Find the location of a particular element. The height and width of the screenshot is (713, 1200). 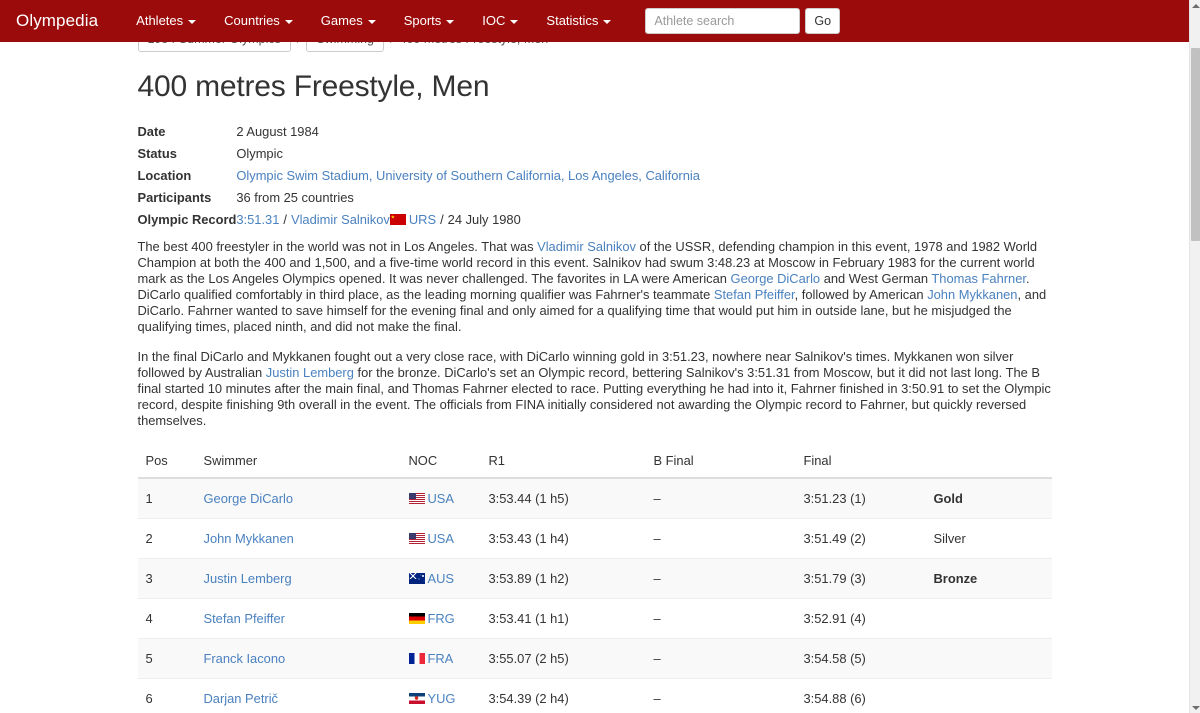

swimmer-link: George DiCarlo is located at coordinates (249, 498).